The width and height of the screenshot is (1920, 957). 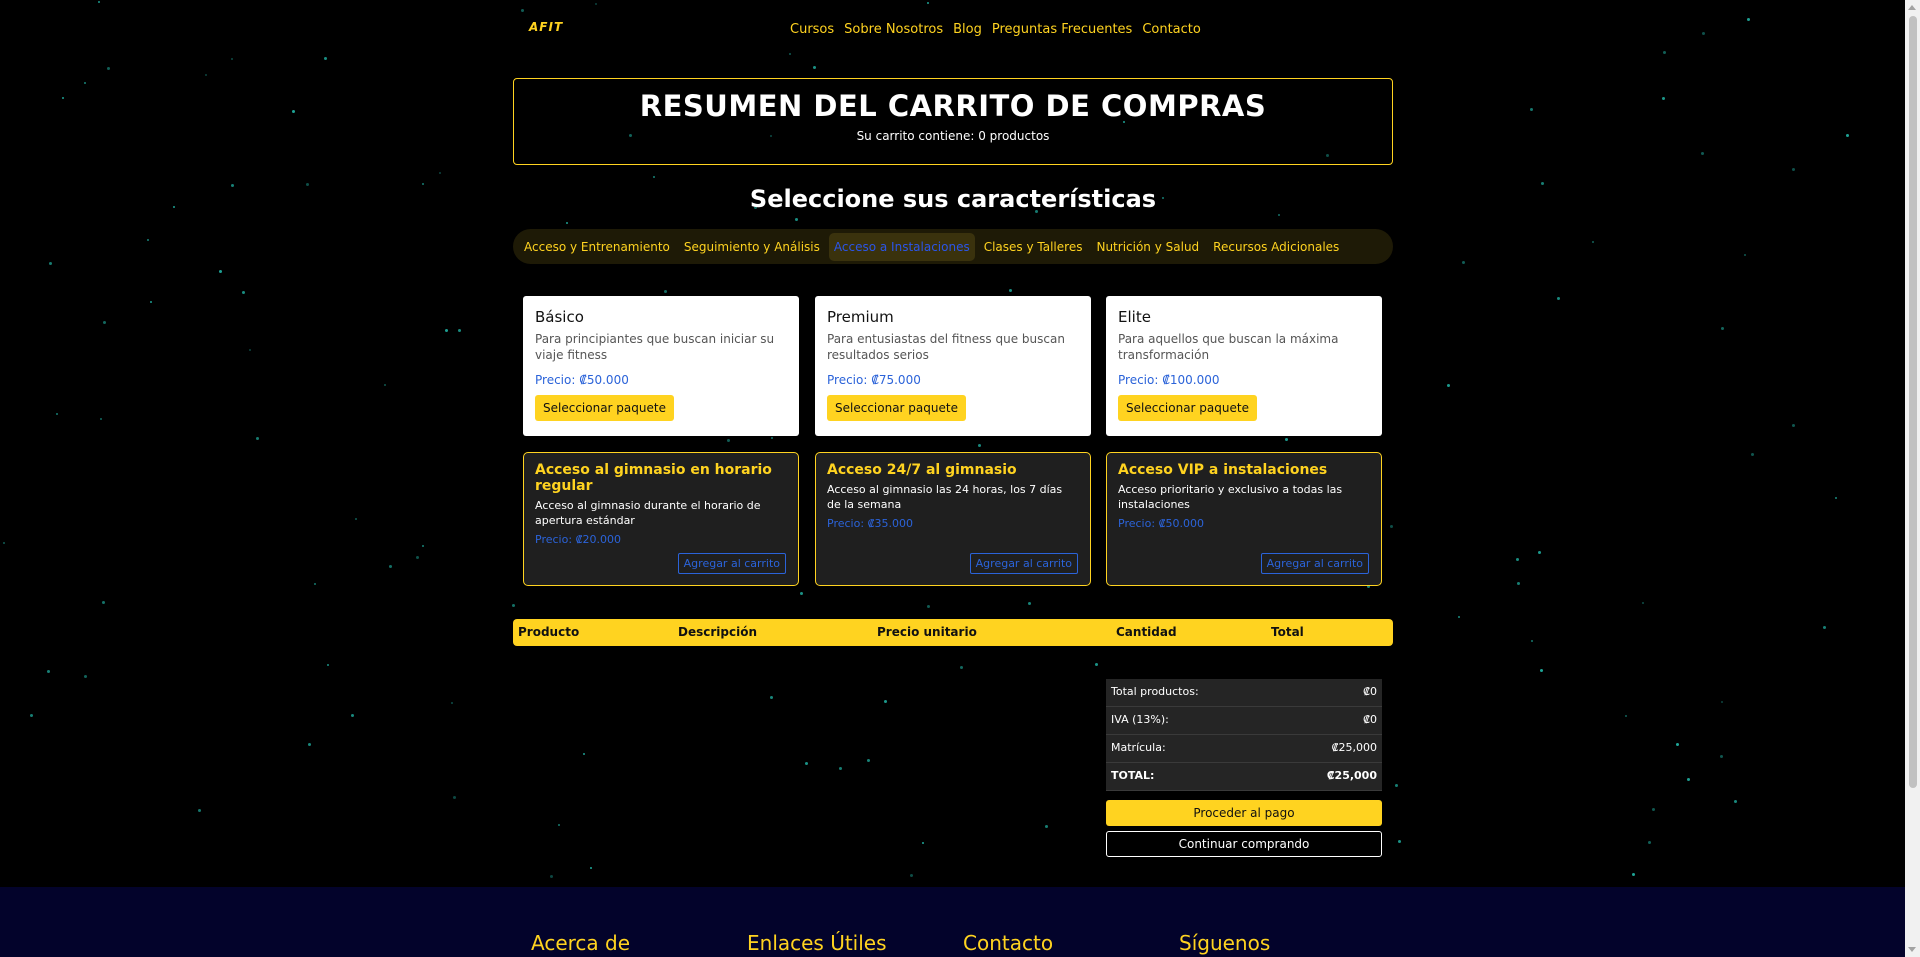 What do you see at coordinates (1912, 949) in the screenshot?
I see `scroll-down-icon` at bounding box center [1912, 949].